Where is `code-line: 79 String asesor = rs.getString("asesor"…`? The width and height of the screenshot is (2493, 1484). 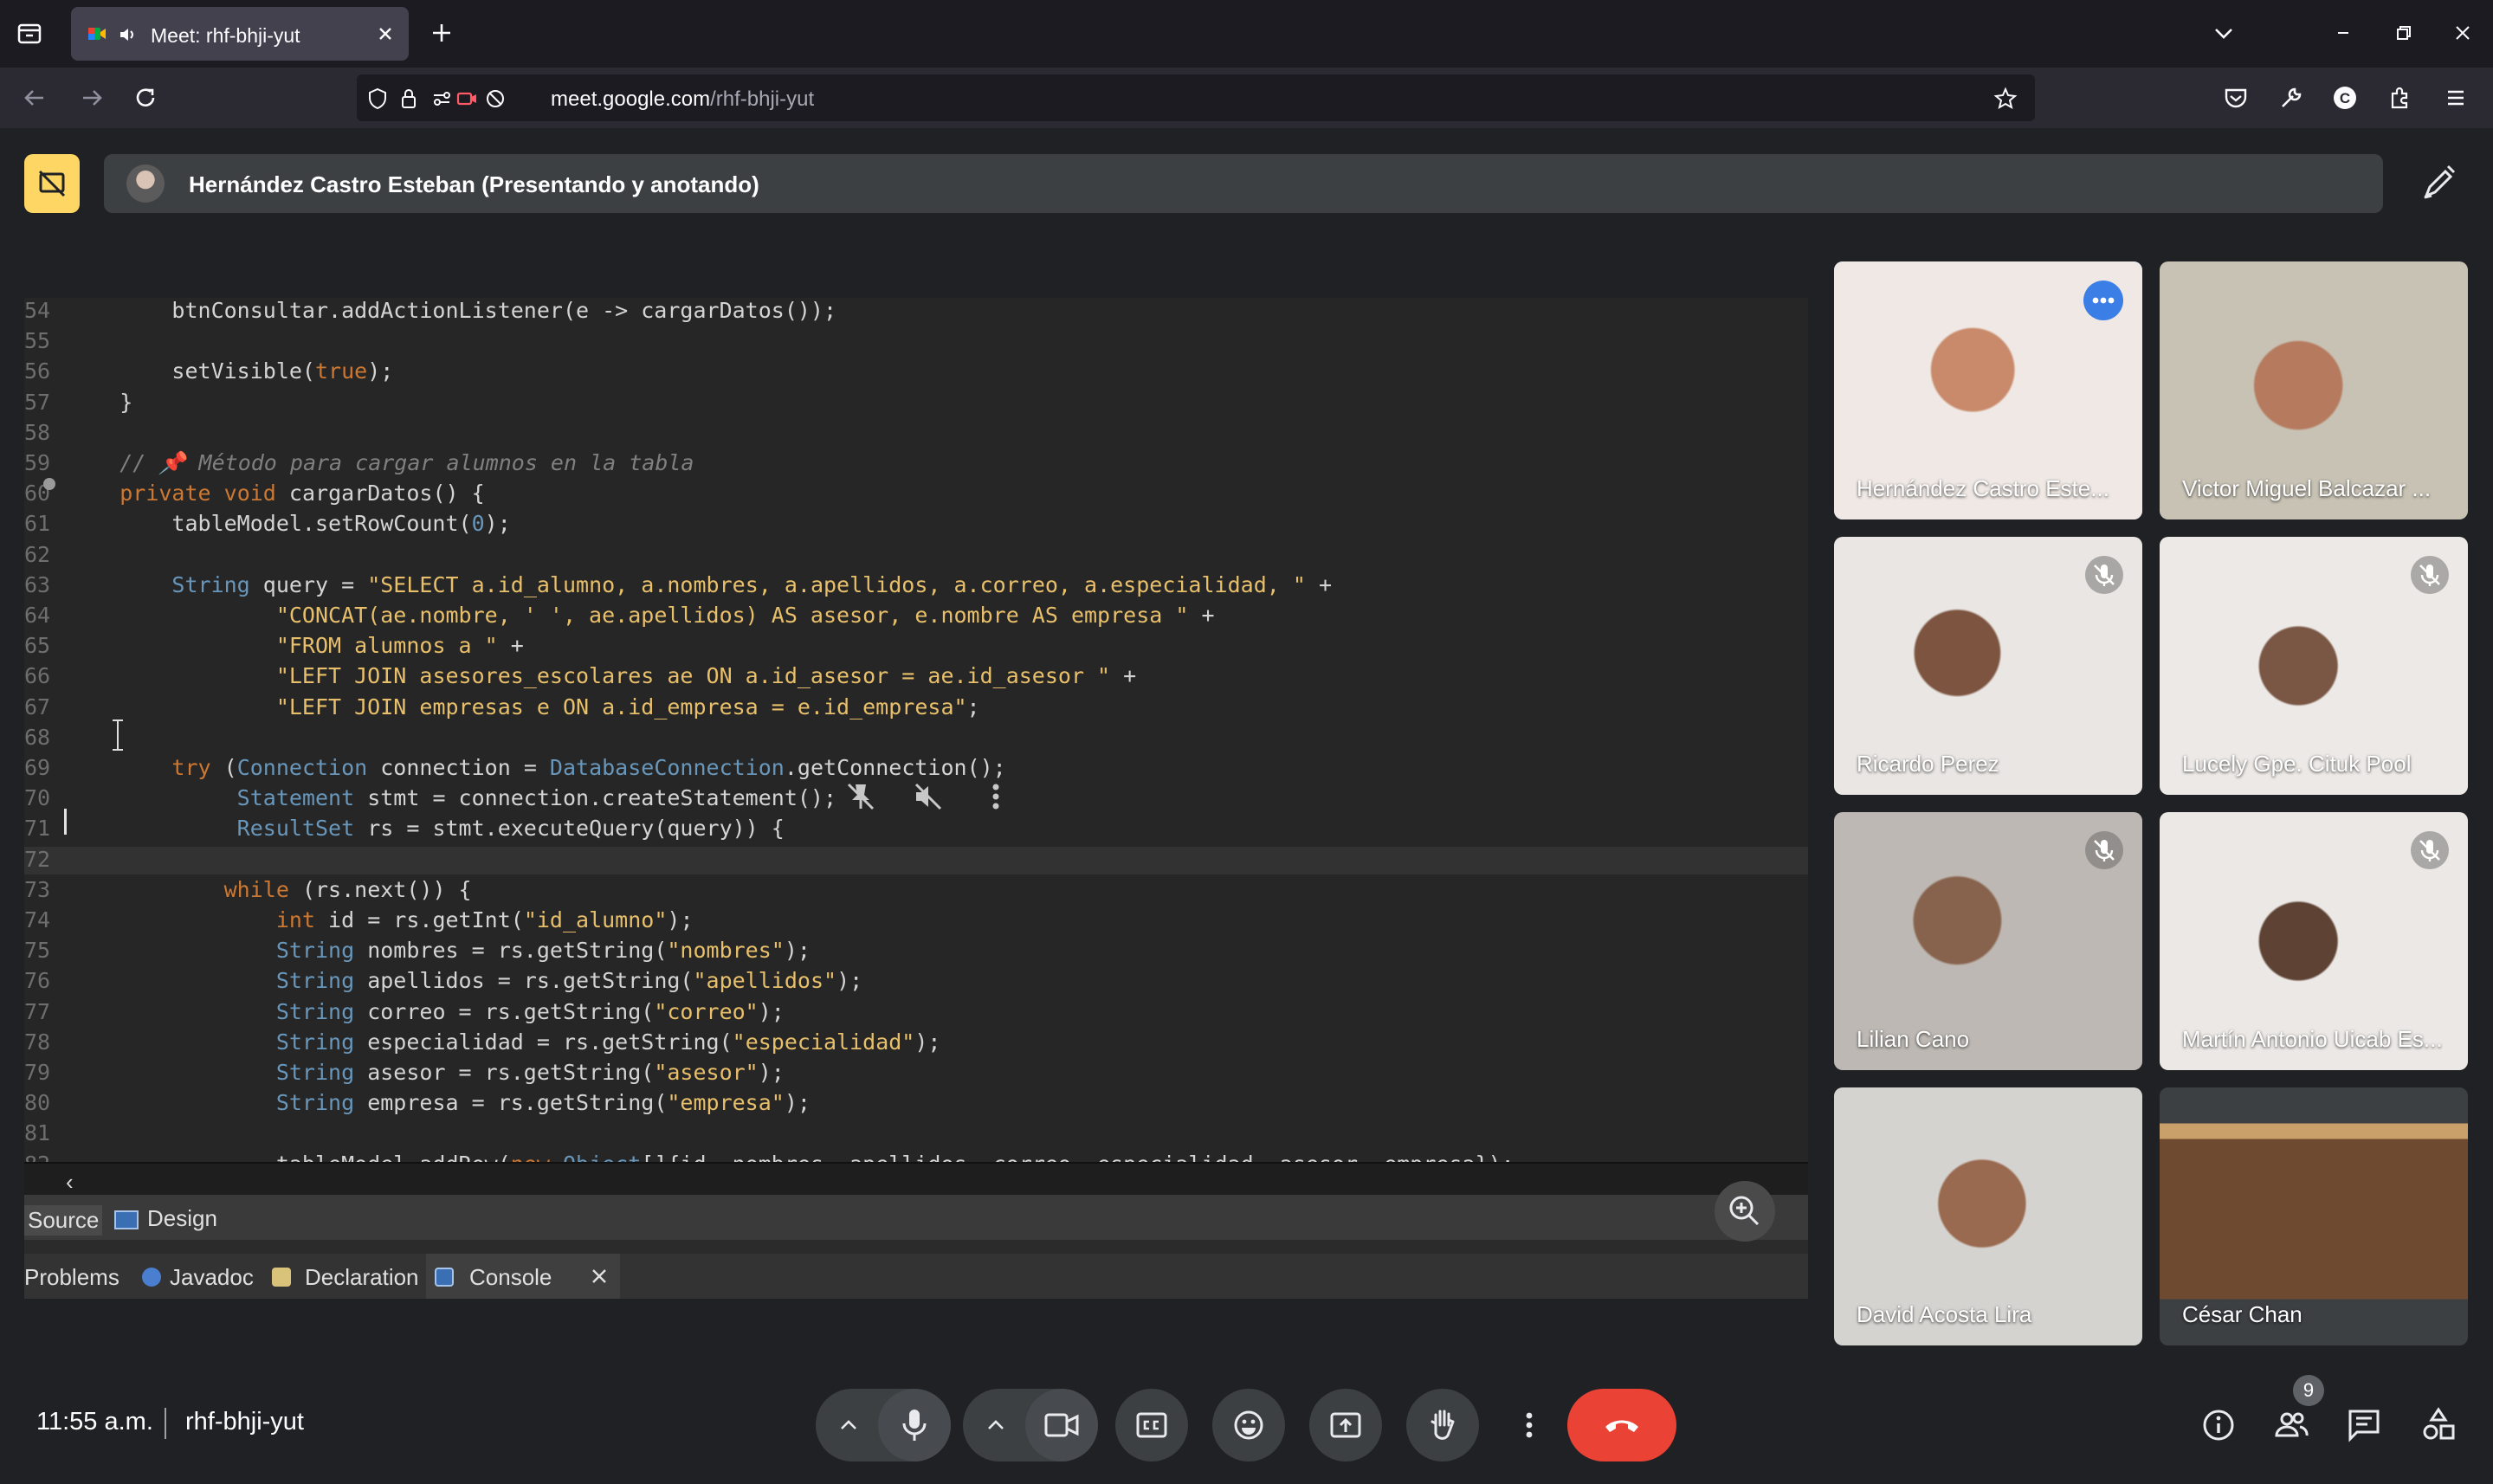 code-line: 79 String asesor = rs.getString("asesor"… is located at coordinates (916, 1073).